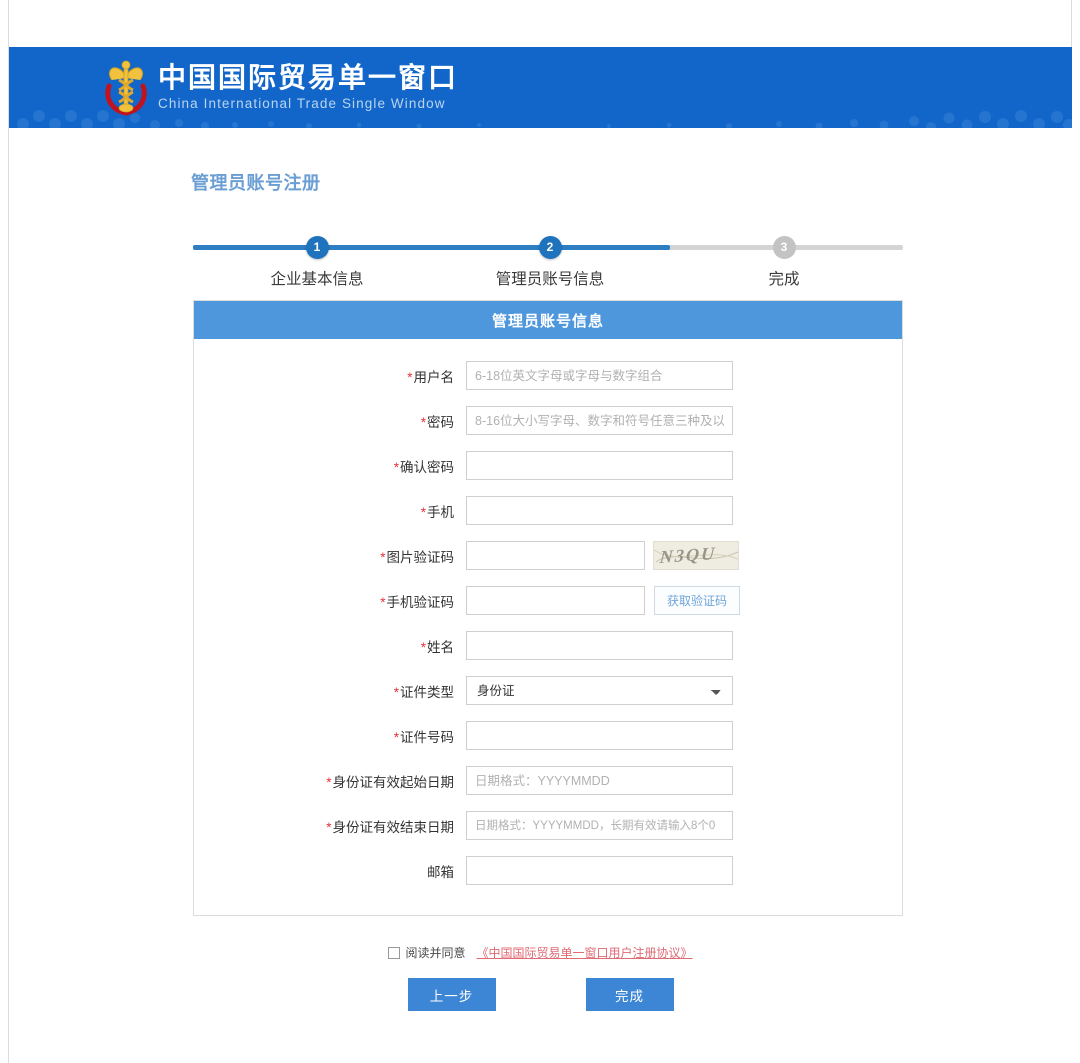  I want to click on step-3-label: 完成, so click(784, 279).